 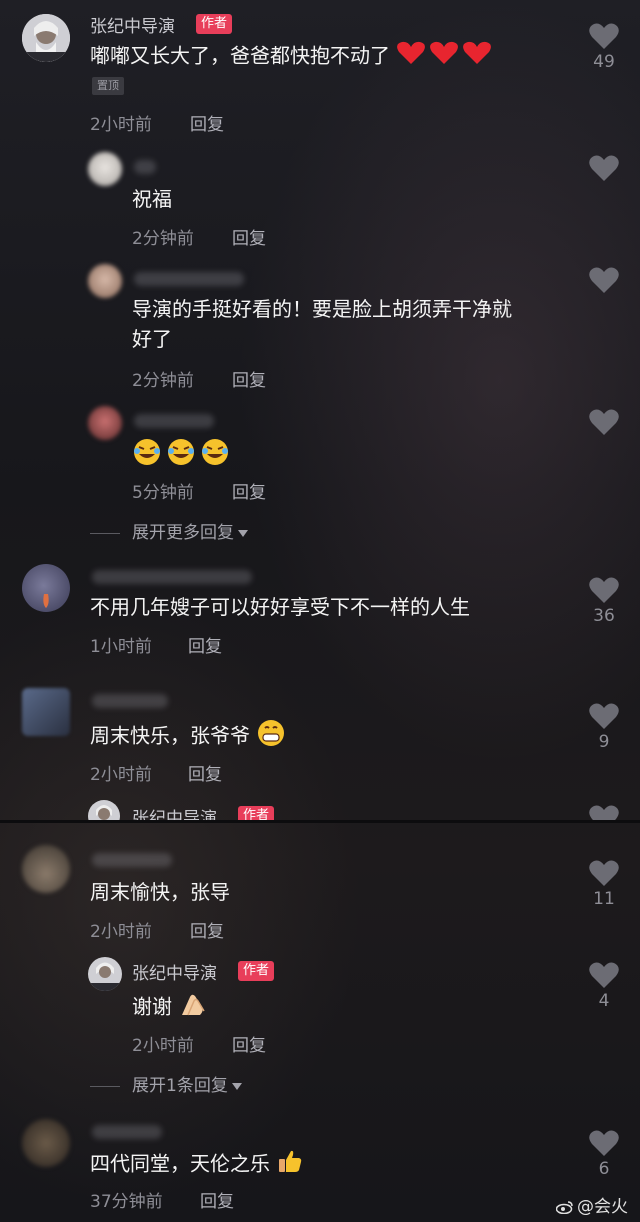 What do you see at coordinates (163, 1046) in the screenshot?
I see `reply-time: 2小时前` at bounding box center [163, 1046].